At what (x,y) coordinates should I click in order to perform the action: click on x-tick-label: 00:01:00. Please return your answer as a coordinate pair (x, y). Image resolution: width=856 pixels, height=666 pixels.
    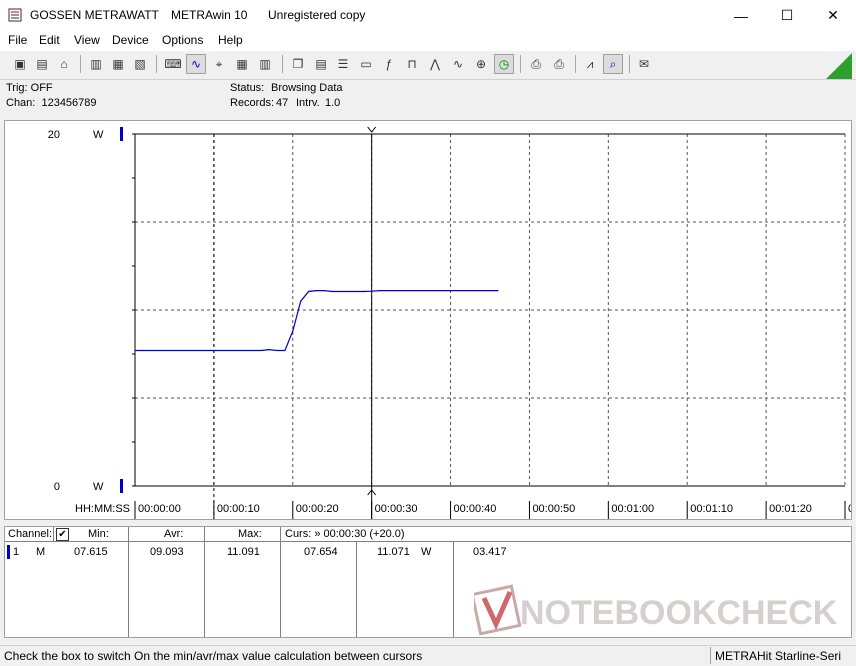
    Looking at the image, I should click on (632, 509).